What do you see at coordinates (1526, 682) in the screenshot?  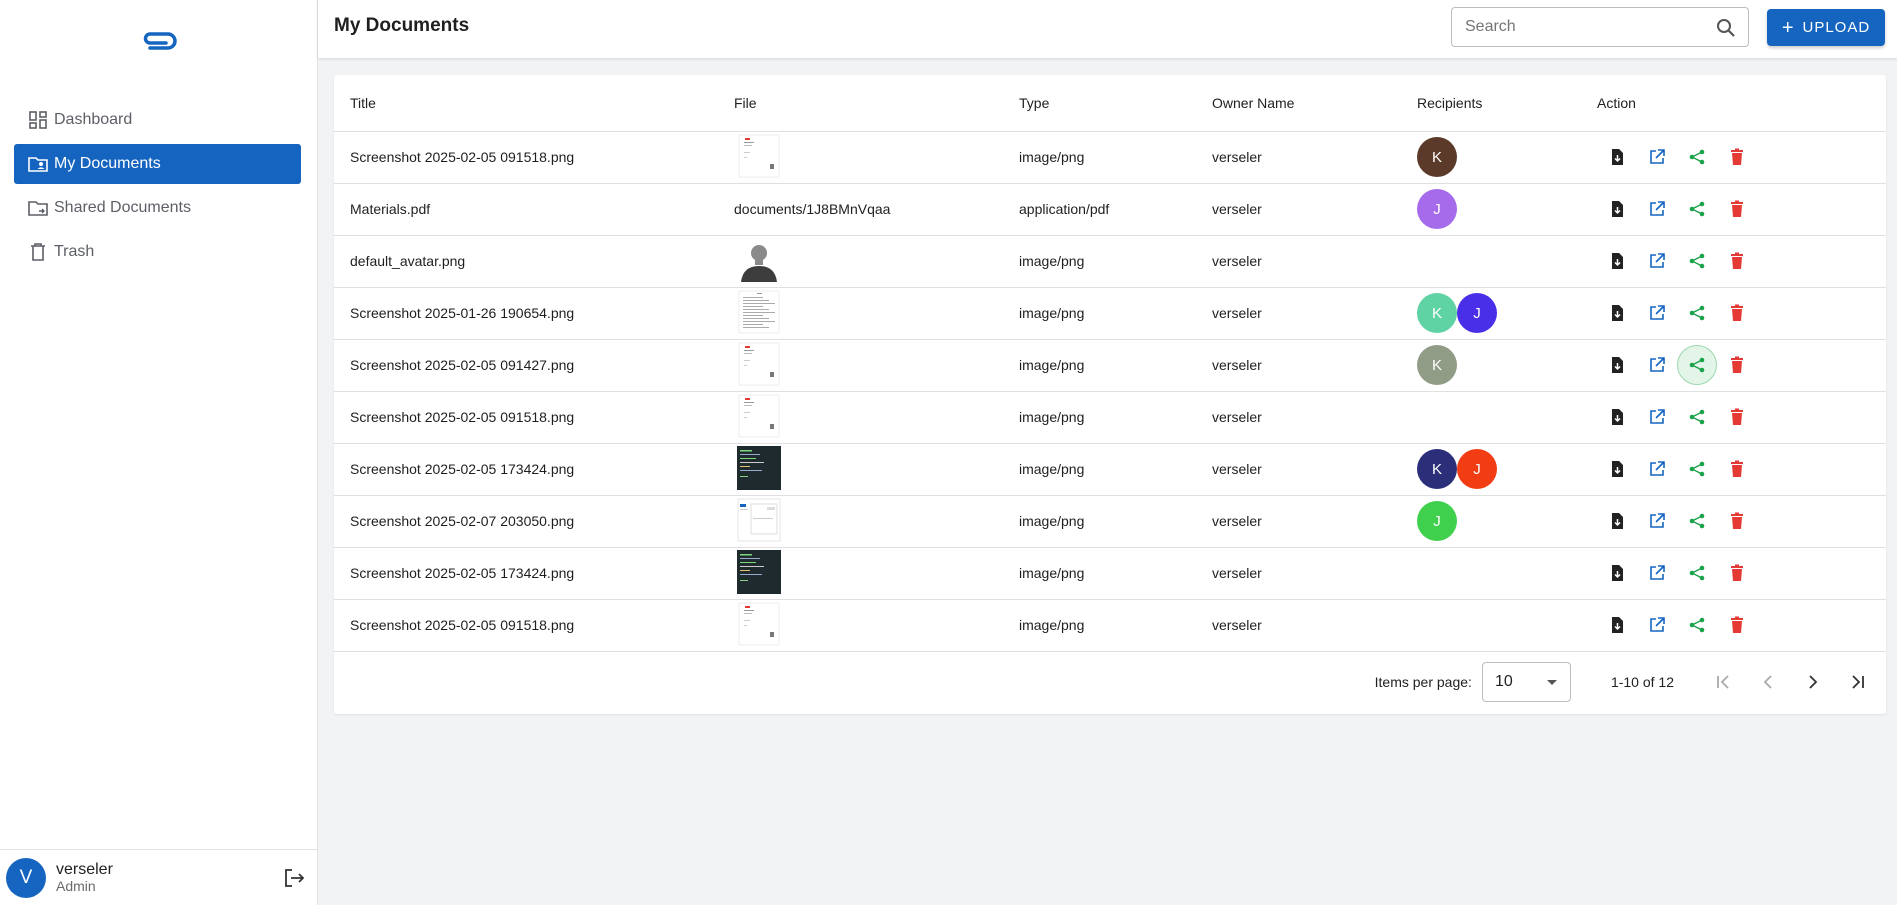 I see `items-per-page-select: 10` at bounding box center [1526, 682].